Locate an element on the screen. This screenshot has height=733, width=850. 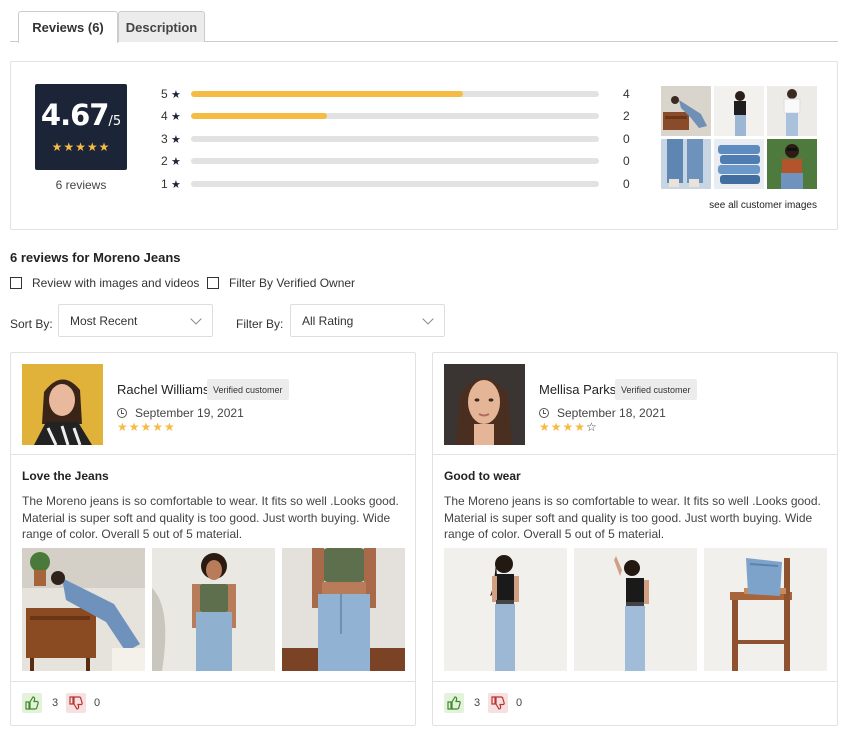
review-stars-filled: ★★★★★ is located at coordinates (146, 427).